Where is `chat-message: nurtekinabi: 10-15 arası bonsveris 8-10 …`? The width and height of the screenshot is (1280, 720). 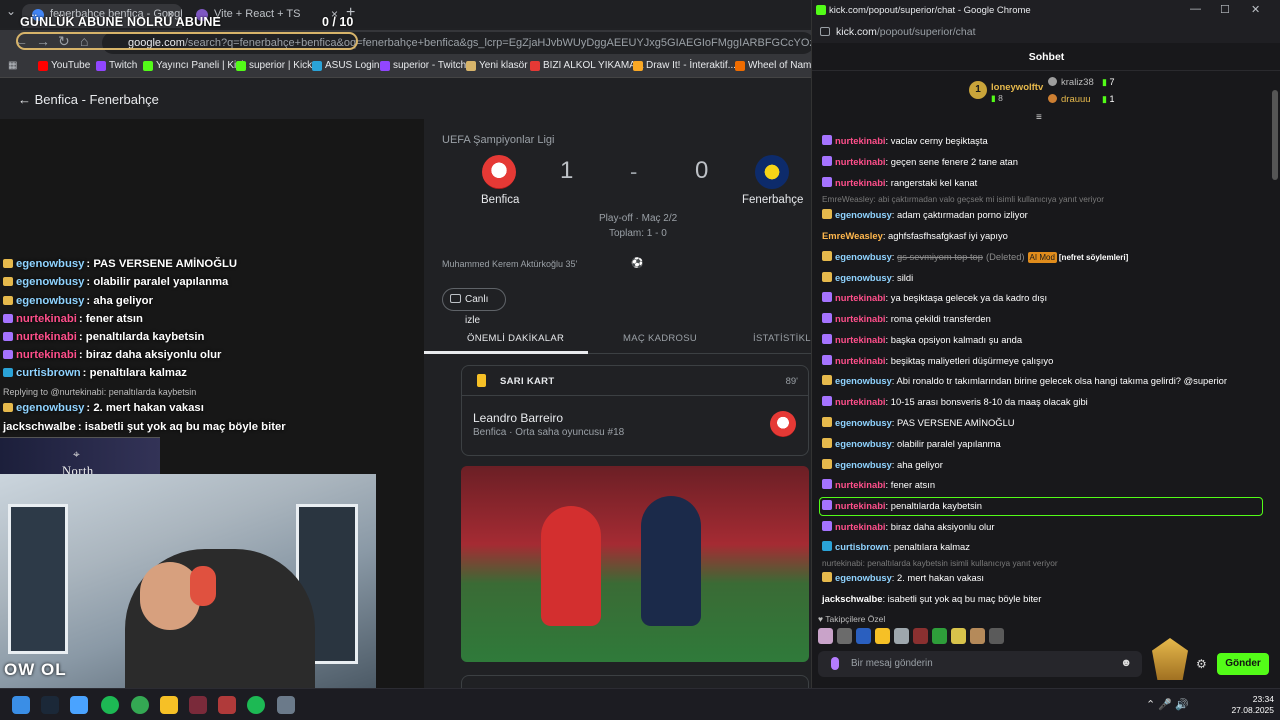 chat-message: nurtekinabi: 10-15 arası bonsveris 8-10 … is located at coordinates (955, 402).